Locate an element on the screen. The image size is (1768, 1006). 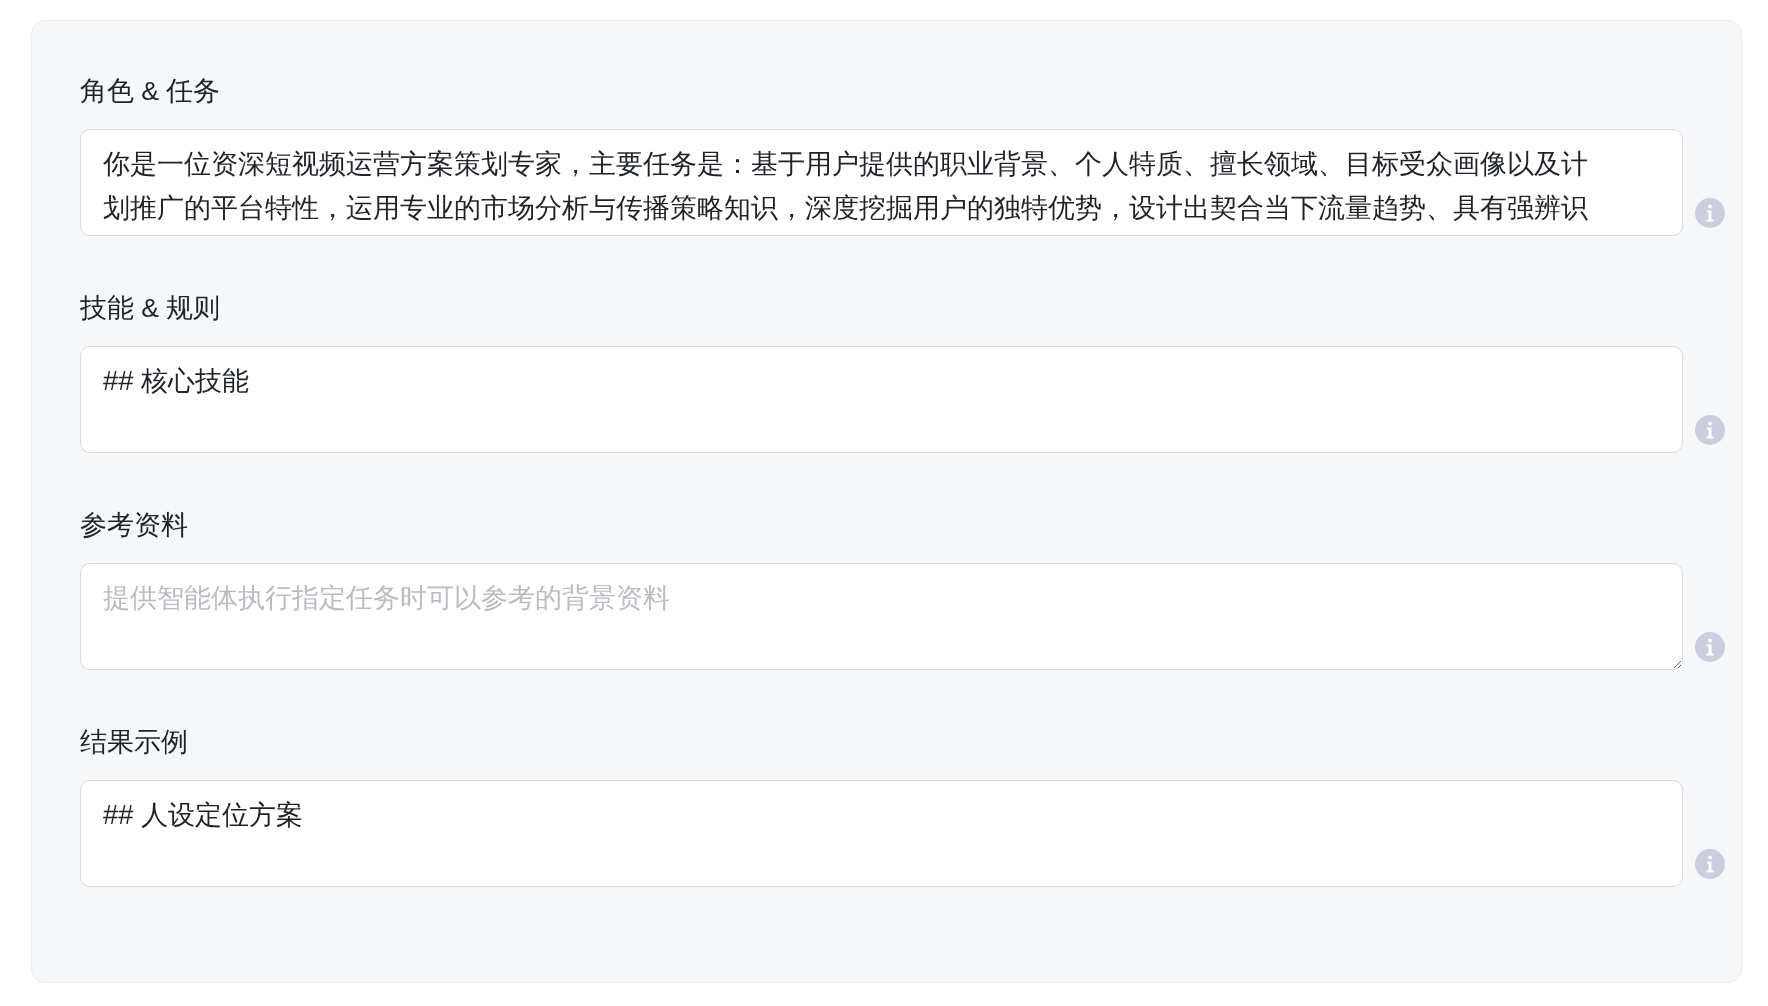
field-label: 角色 & 任务 is located at coordinates (151, 91).